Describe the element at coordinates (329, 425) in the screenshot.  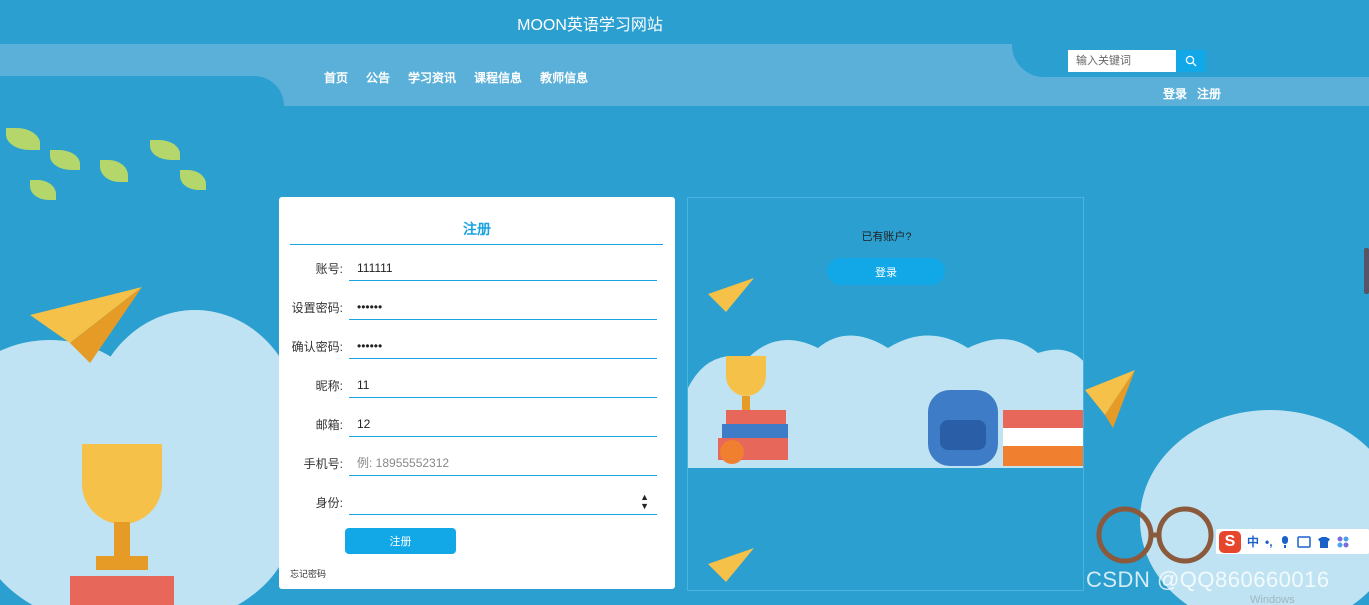
I see `email-label: 邮箱:` at that location.